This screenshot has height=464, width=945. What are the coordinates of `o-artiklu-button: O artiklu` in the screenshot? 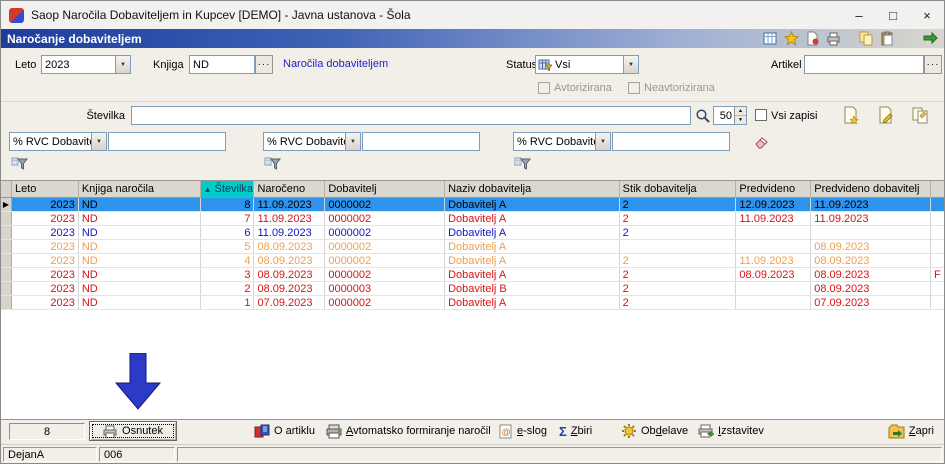 It's located at (284, 431).